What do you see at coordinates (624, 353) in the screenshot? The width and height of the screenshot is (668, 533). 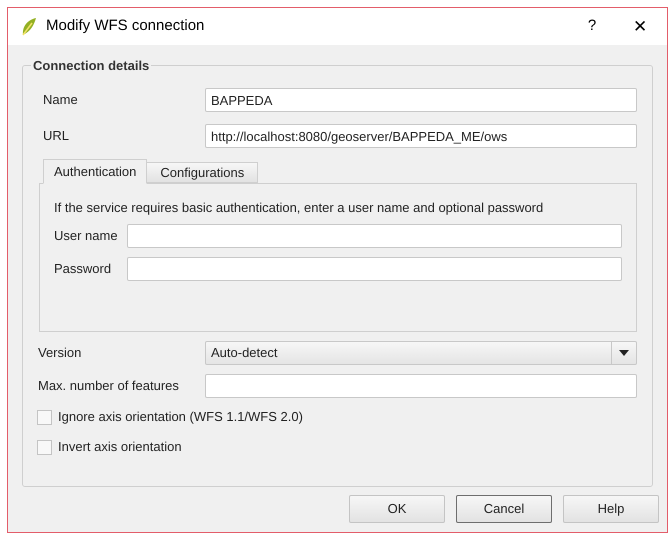 I see `caret-icon` at bounding box center [624, 353].